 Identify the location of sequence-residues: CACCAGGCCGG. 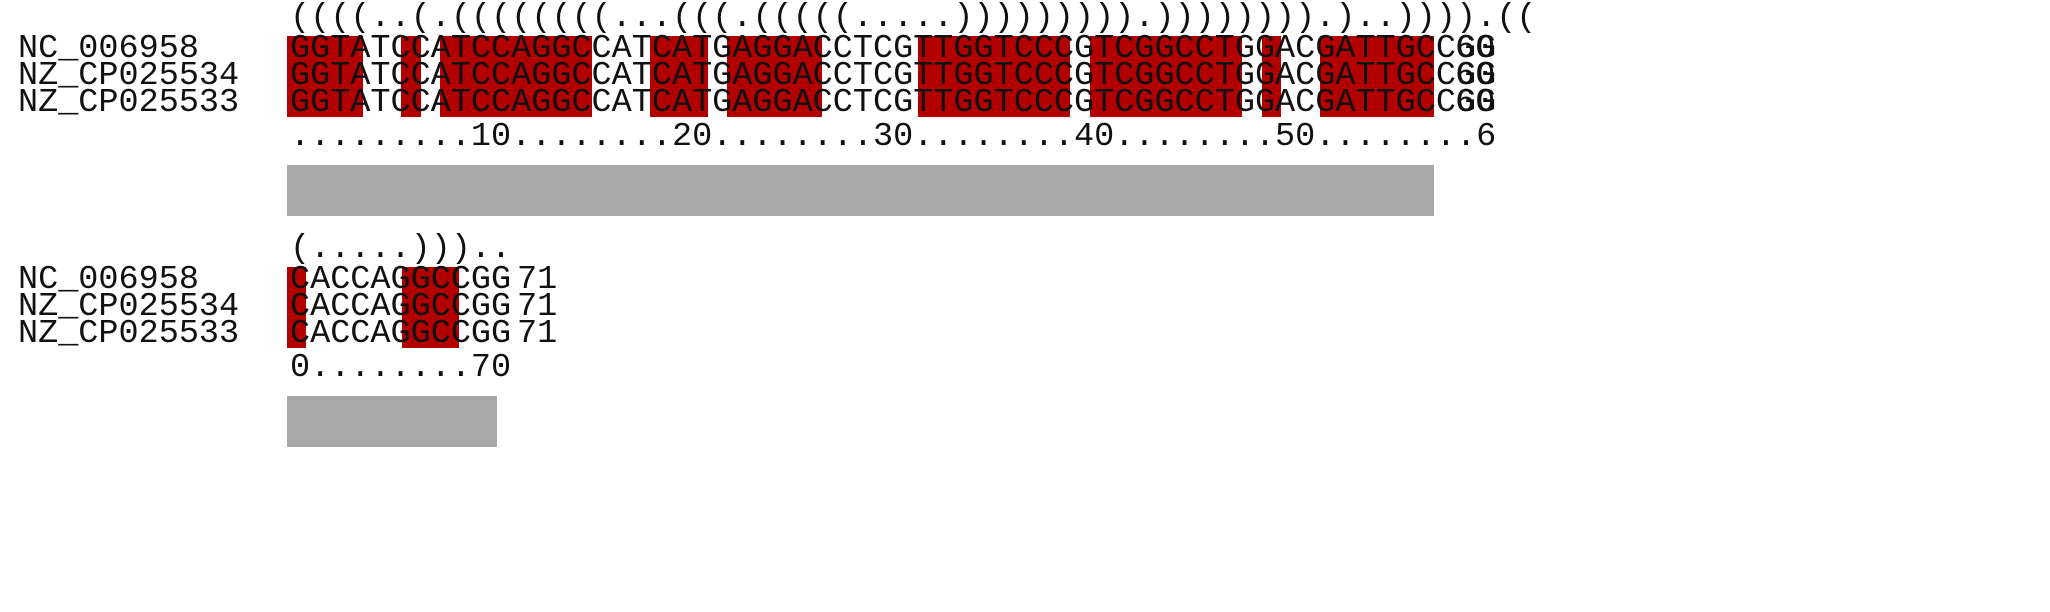
(401, 334).